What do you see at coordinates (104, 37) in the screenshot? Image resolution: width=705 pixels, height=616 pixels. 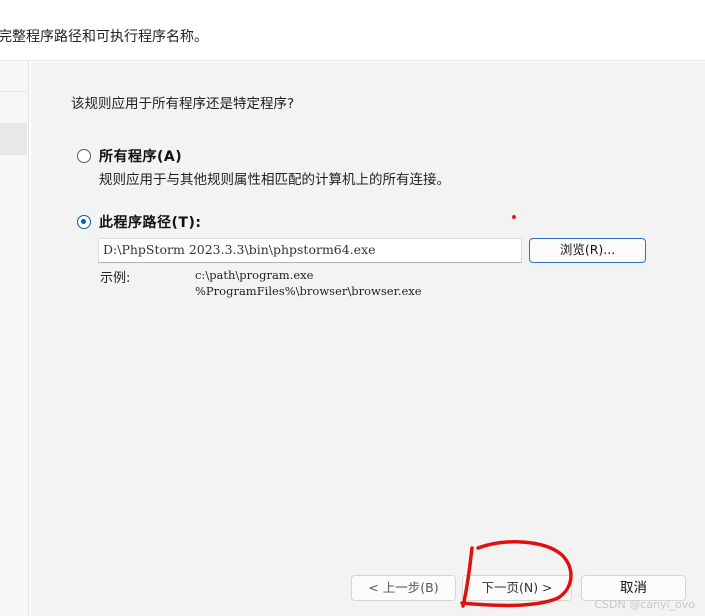 I see `page-description: 完整程序路径和可执行程序名称。` at bounding box center [104, 37].